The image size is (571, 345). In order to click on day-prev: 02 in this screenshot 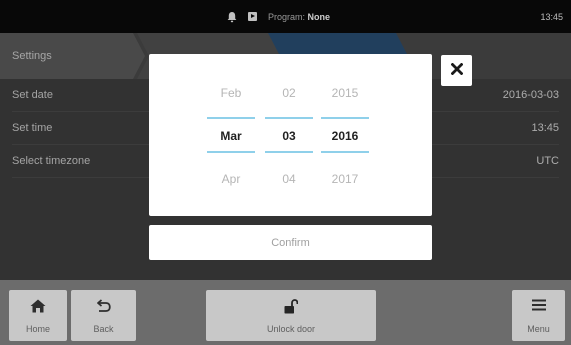, I will do `click(289, 93)`.